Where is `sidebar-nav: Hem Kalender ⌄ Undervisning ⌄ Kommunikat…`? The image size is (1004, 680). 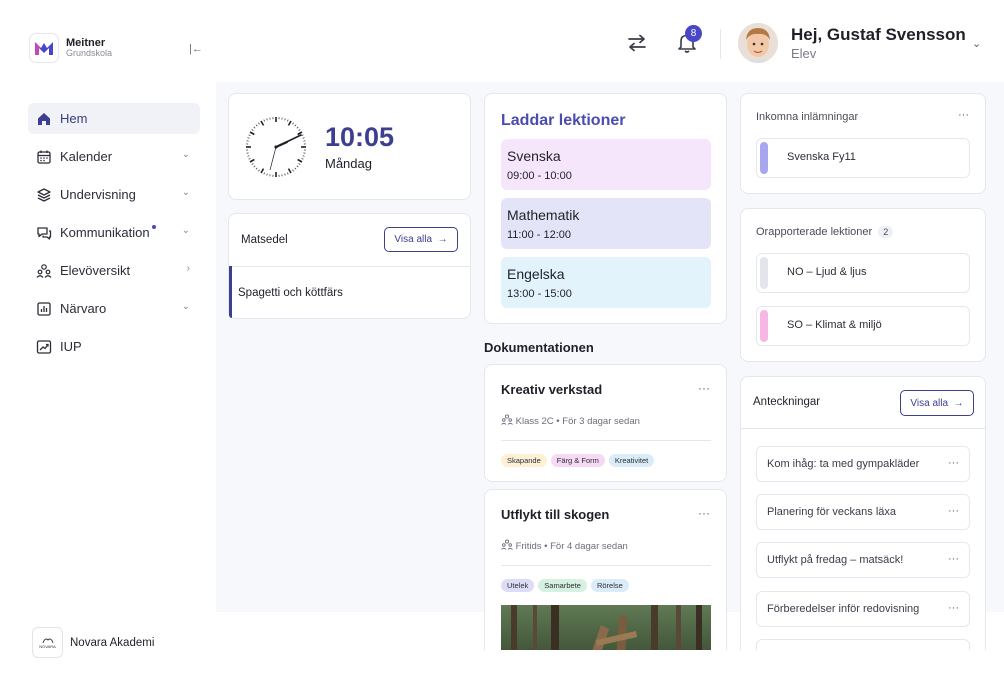
sidebar-nav: Hem Kalender ⌄ Undervisning ⌄ Kommunikat… is located at coordinates (114, 236).